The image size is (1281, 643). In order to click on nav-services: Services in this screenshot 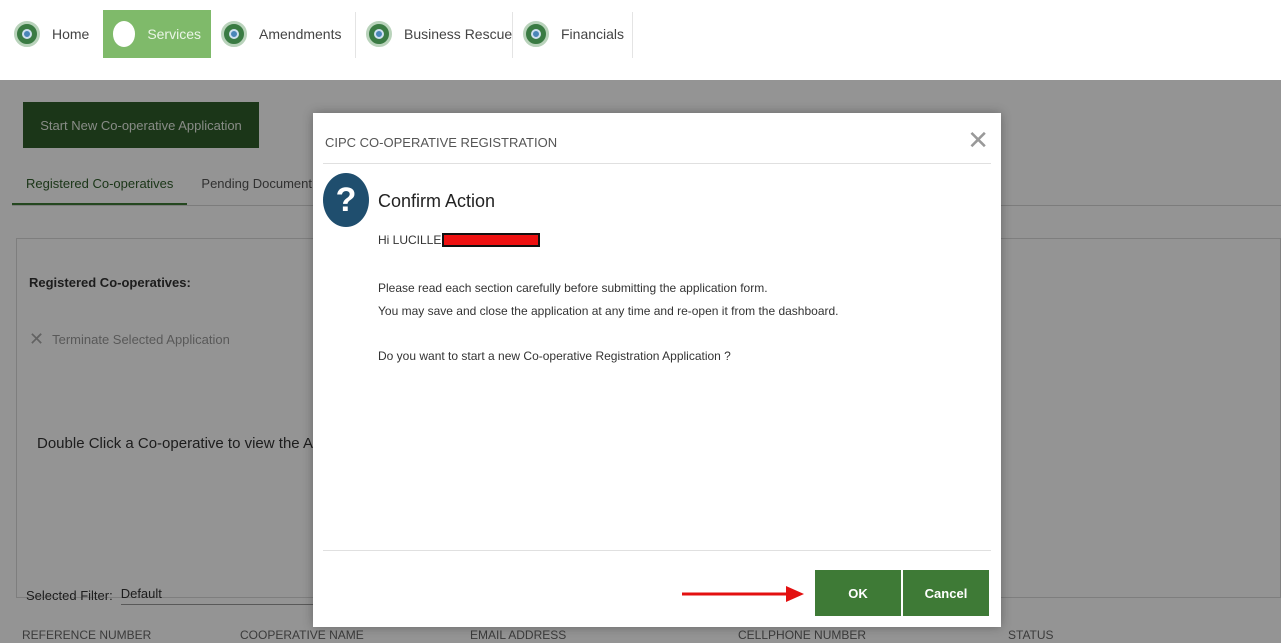, I will do `click(157, 34)`.